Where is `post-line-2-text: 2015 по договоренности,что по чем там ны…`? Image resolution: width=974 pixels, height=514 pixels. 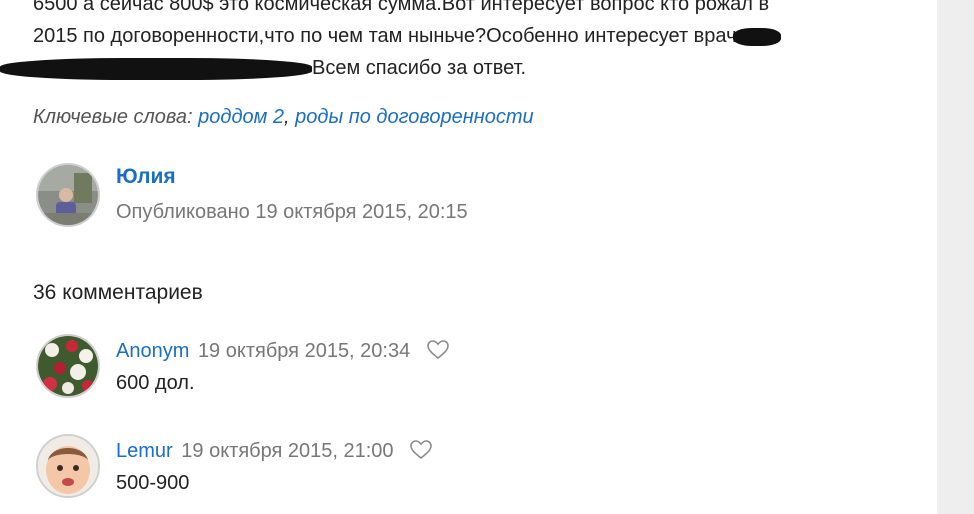
post-line-2-text: 2015 по договоренности,что по чем там ны… is located at coordinates (385, 36).